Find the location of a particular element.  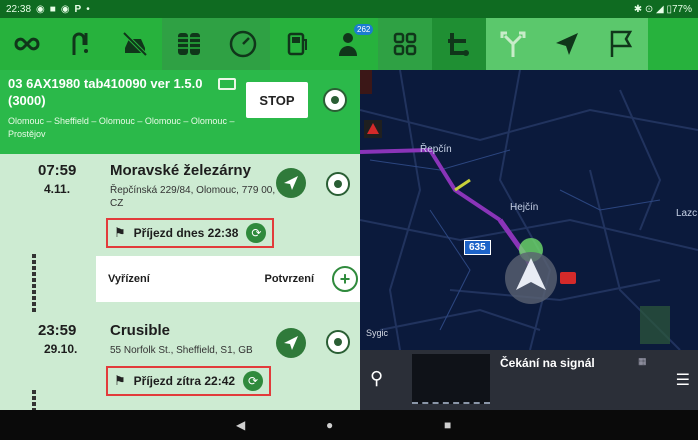

arrival-box: ⚑ Příjezd zítra 22:42 ⟳ is located at coordinates (189, 381).